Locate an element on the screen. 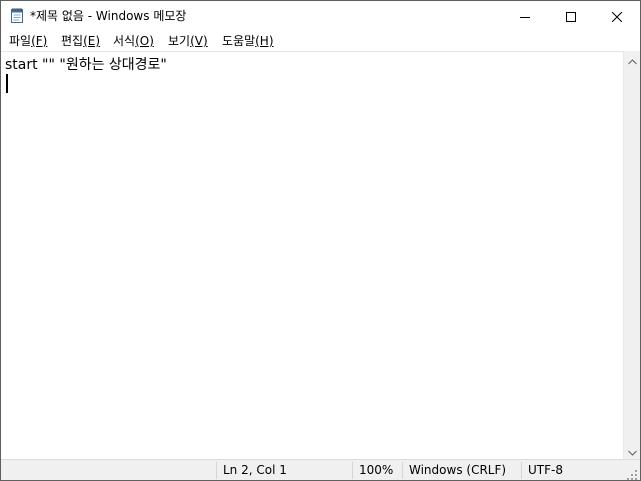 The height and width of the screenshot is (481, 641). scroll-up-button is located at coordinates (632, 59).